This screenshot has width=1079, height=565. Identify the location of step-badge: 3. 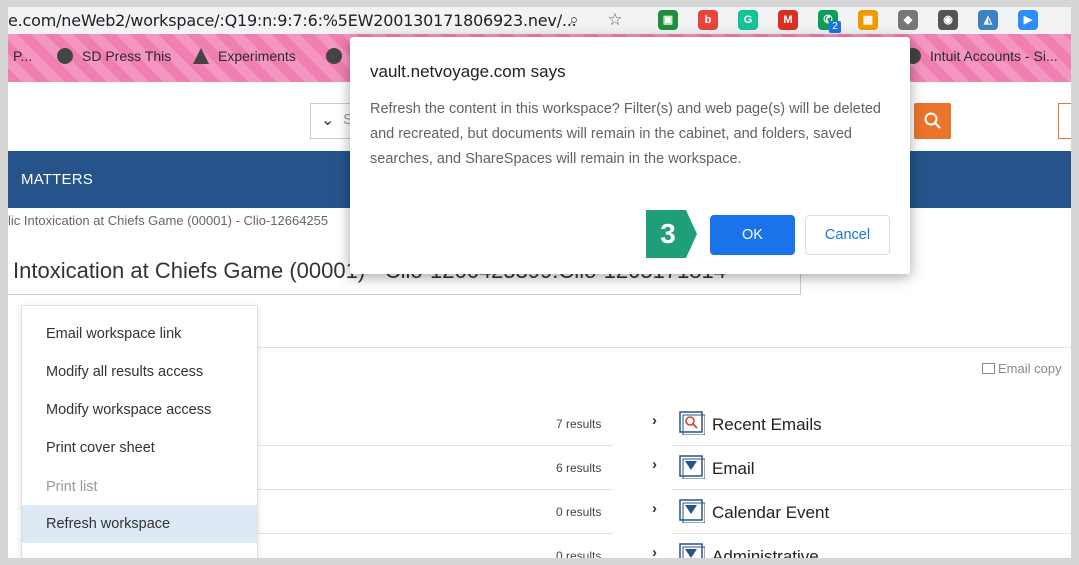
(672, 234).